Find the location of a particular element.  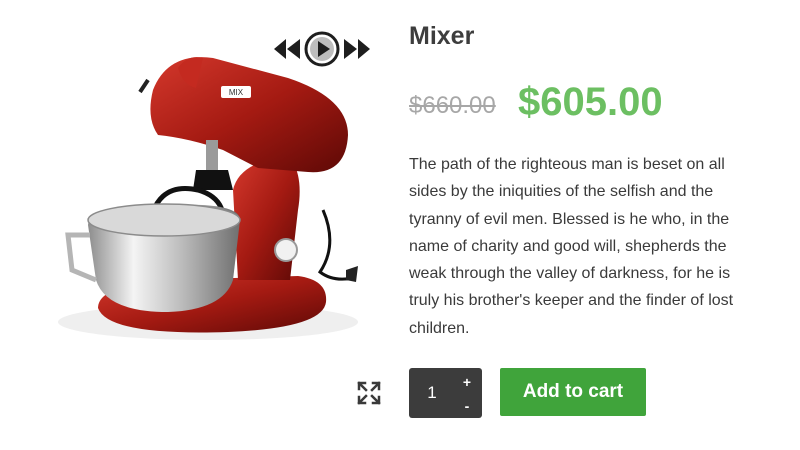

product-title: Mixer is located at coordinates (442, 36).